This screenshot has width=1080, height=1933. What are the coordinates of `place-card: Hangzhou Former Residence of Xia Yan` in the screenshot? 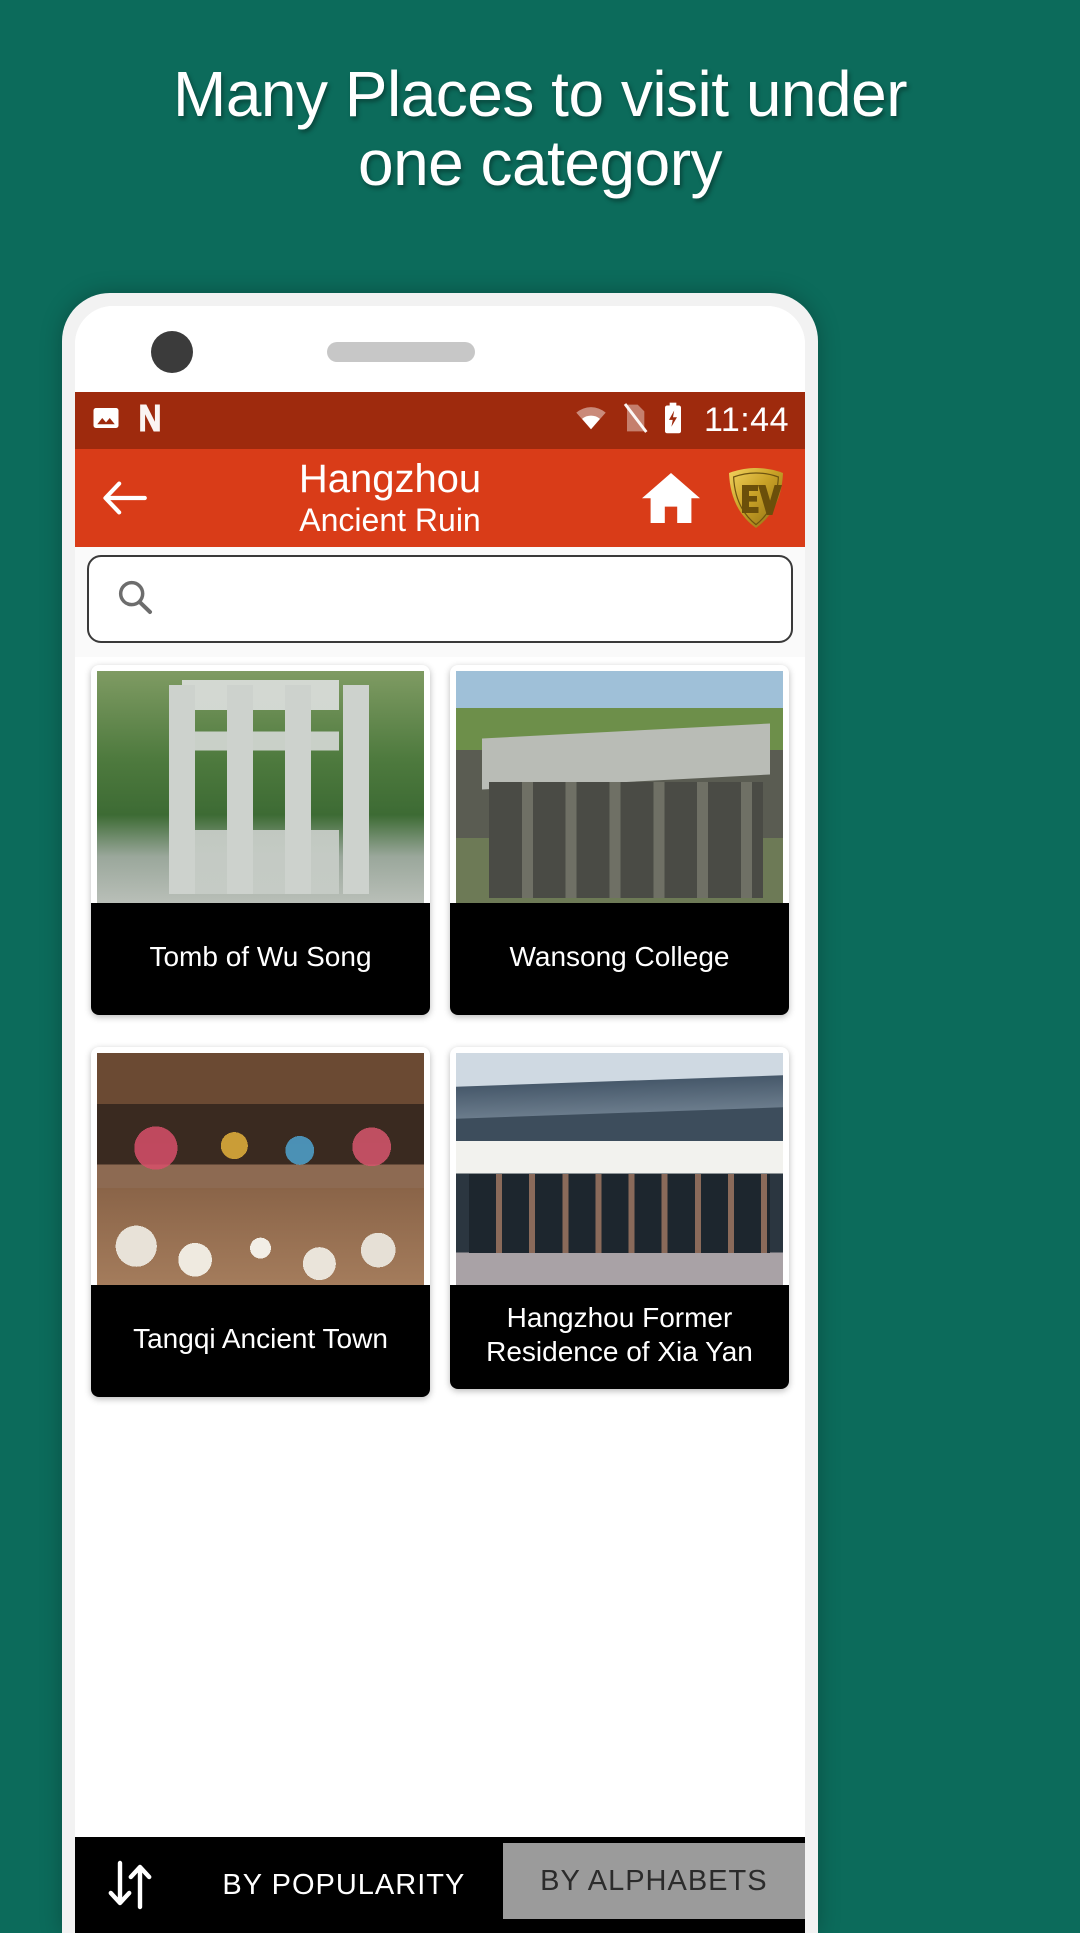 It's located at (619, 1230).